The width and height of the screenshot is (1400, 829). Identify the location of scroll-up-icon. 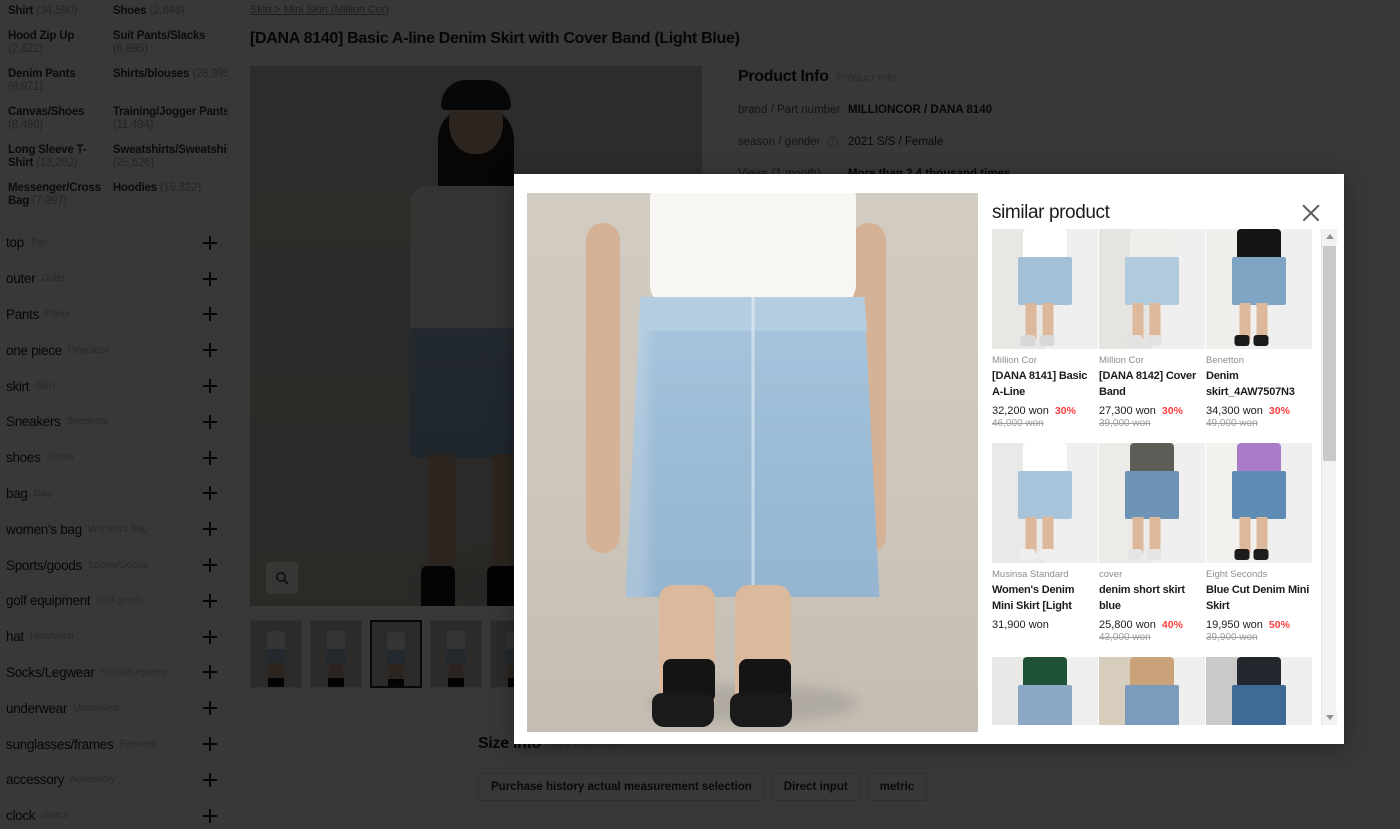
(1329, 236).